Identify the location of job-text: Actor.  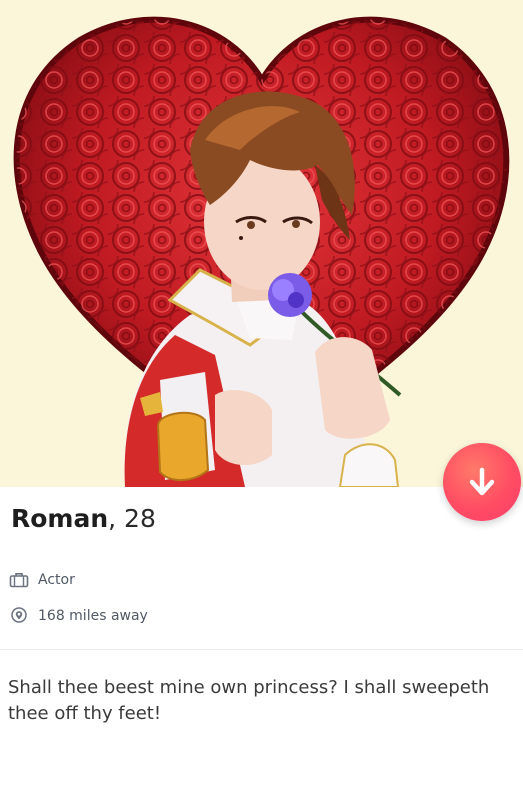
(56, 580).